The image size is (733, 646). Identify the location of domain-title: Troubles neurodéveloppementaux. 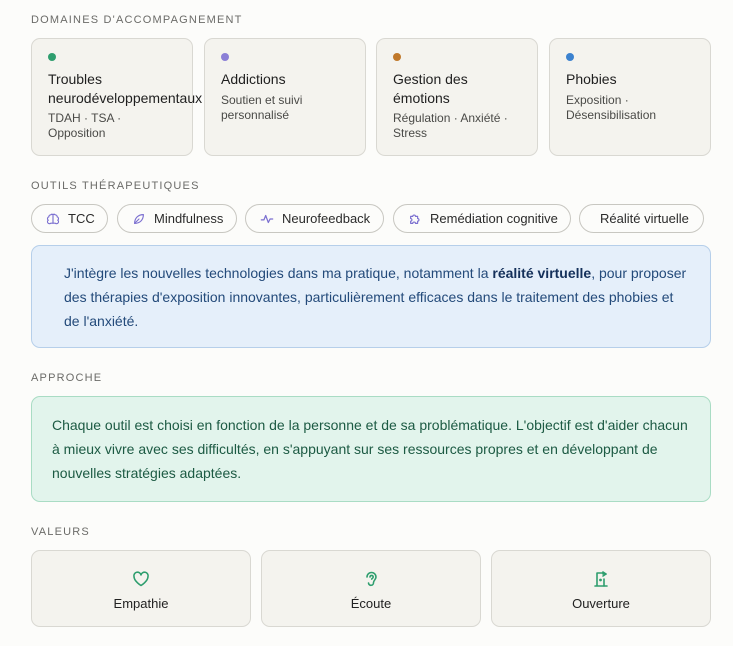
(125, 88).